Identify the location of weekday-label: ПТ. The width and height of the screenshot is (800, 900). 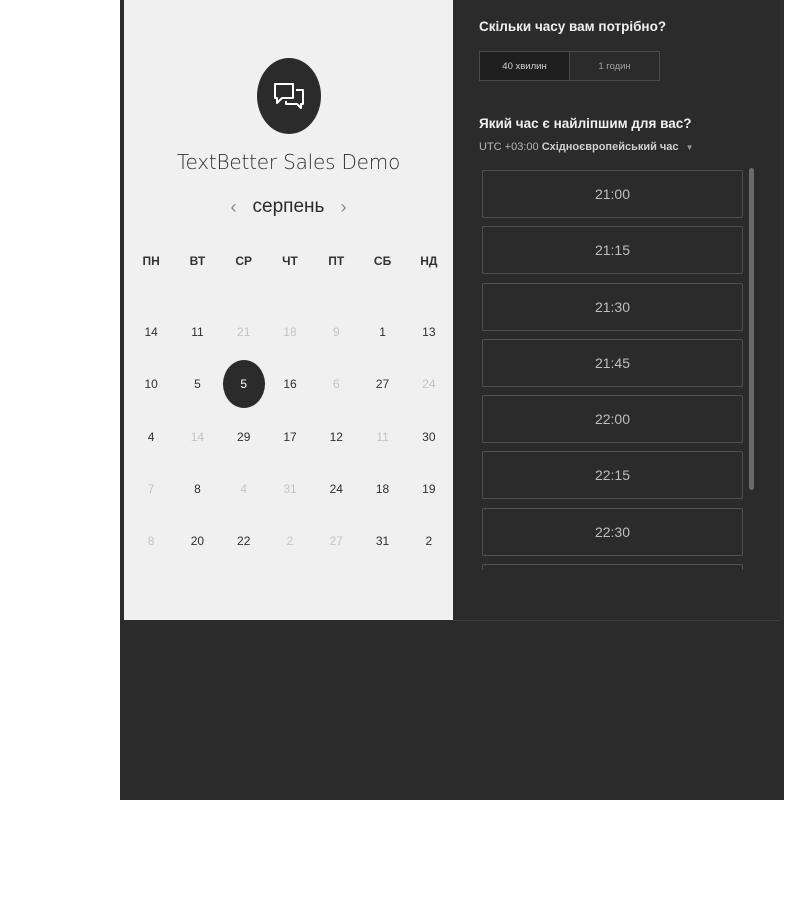
(336, 261).